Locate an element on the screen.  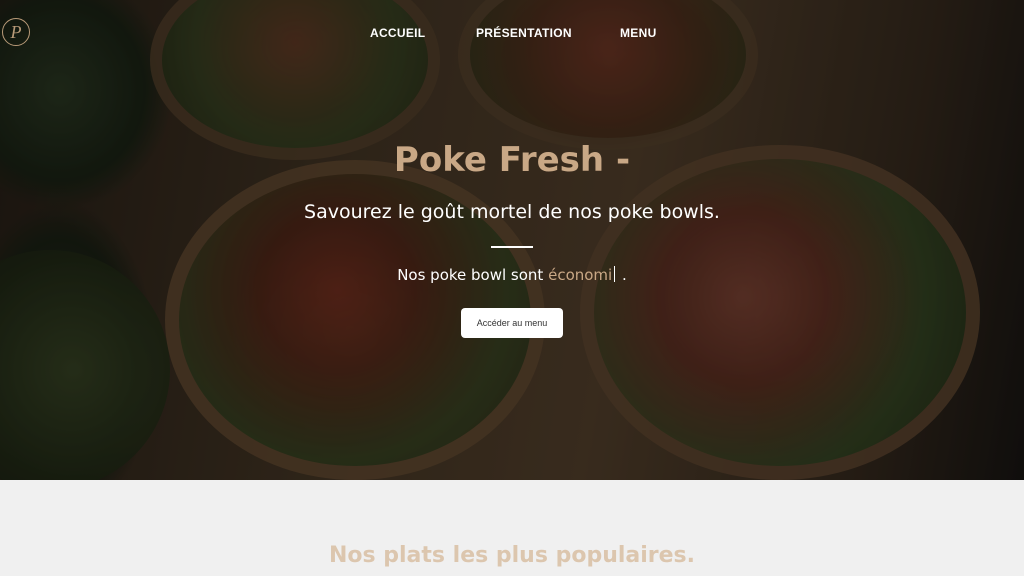
popular-dishes-title: Nos plats les plus populaires. is located at coordinates (512, 555).